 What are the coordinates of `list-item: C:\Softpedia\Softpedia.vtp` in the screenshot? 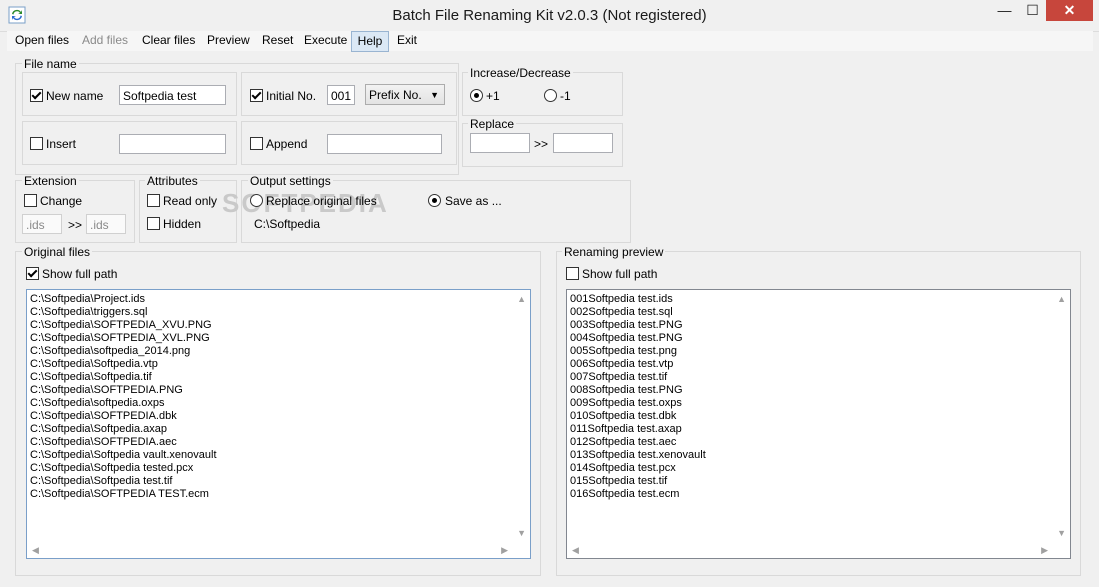 It's located at (94, 364).